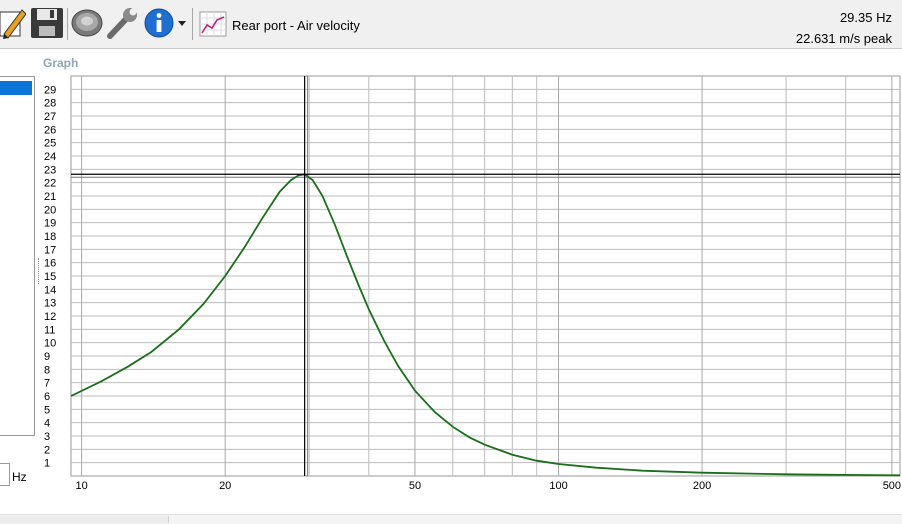 The image size is (902, 524). Describe the element at coordinates (47, 450) in the screenshot. I see `y-tick-label: 2` at that location.